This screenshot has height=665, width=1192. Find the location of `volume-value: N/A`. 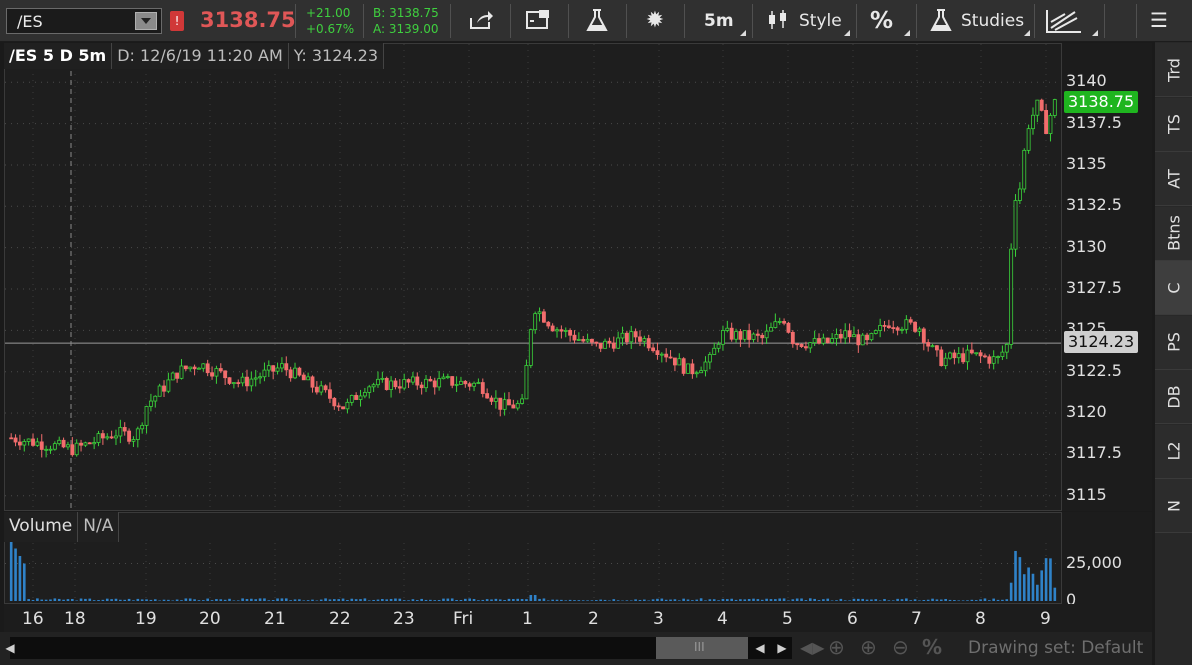

volume-value: N/A is located at coordinates (99, 527).